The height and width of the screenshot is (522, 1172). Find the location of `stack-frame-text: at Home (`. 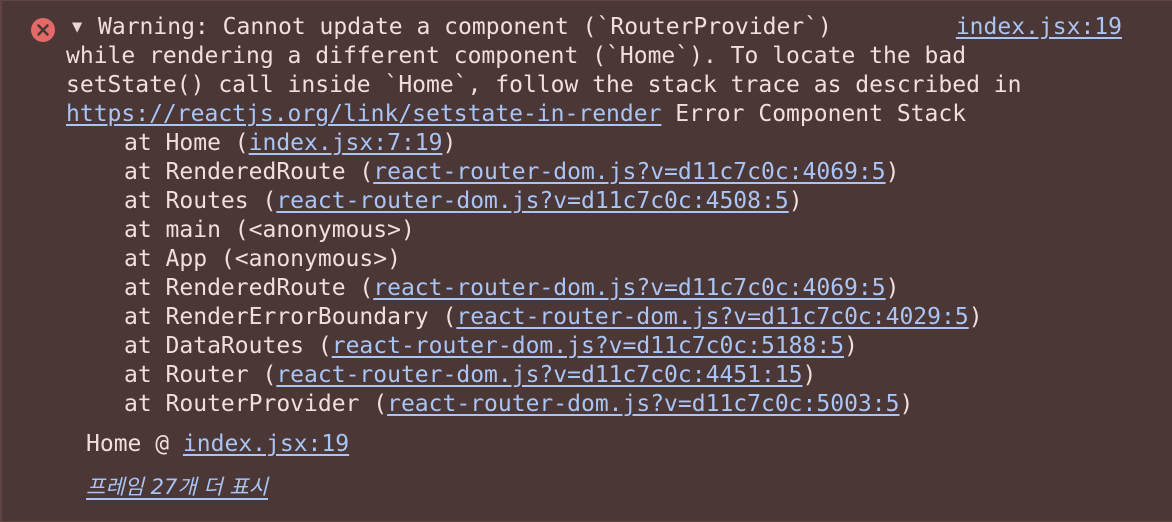

stack-frame-text: at Home ( is located at coordinates (186, 143).